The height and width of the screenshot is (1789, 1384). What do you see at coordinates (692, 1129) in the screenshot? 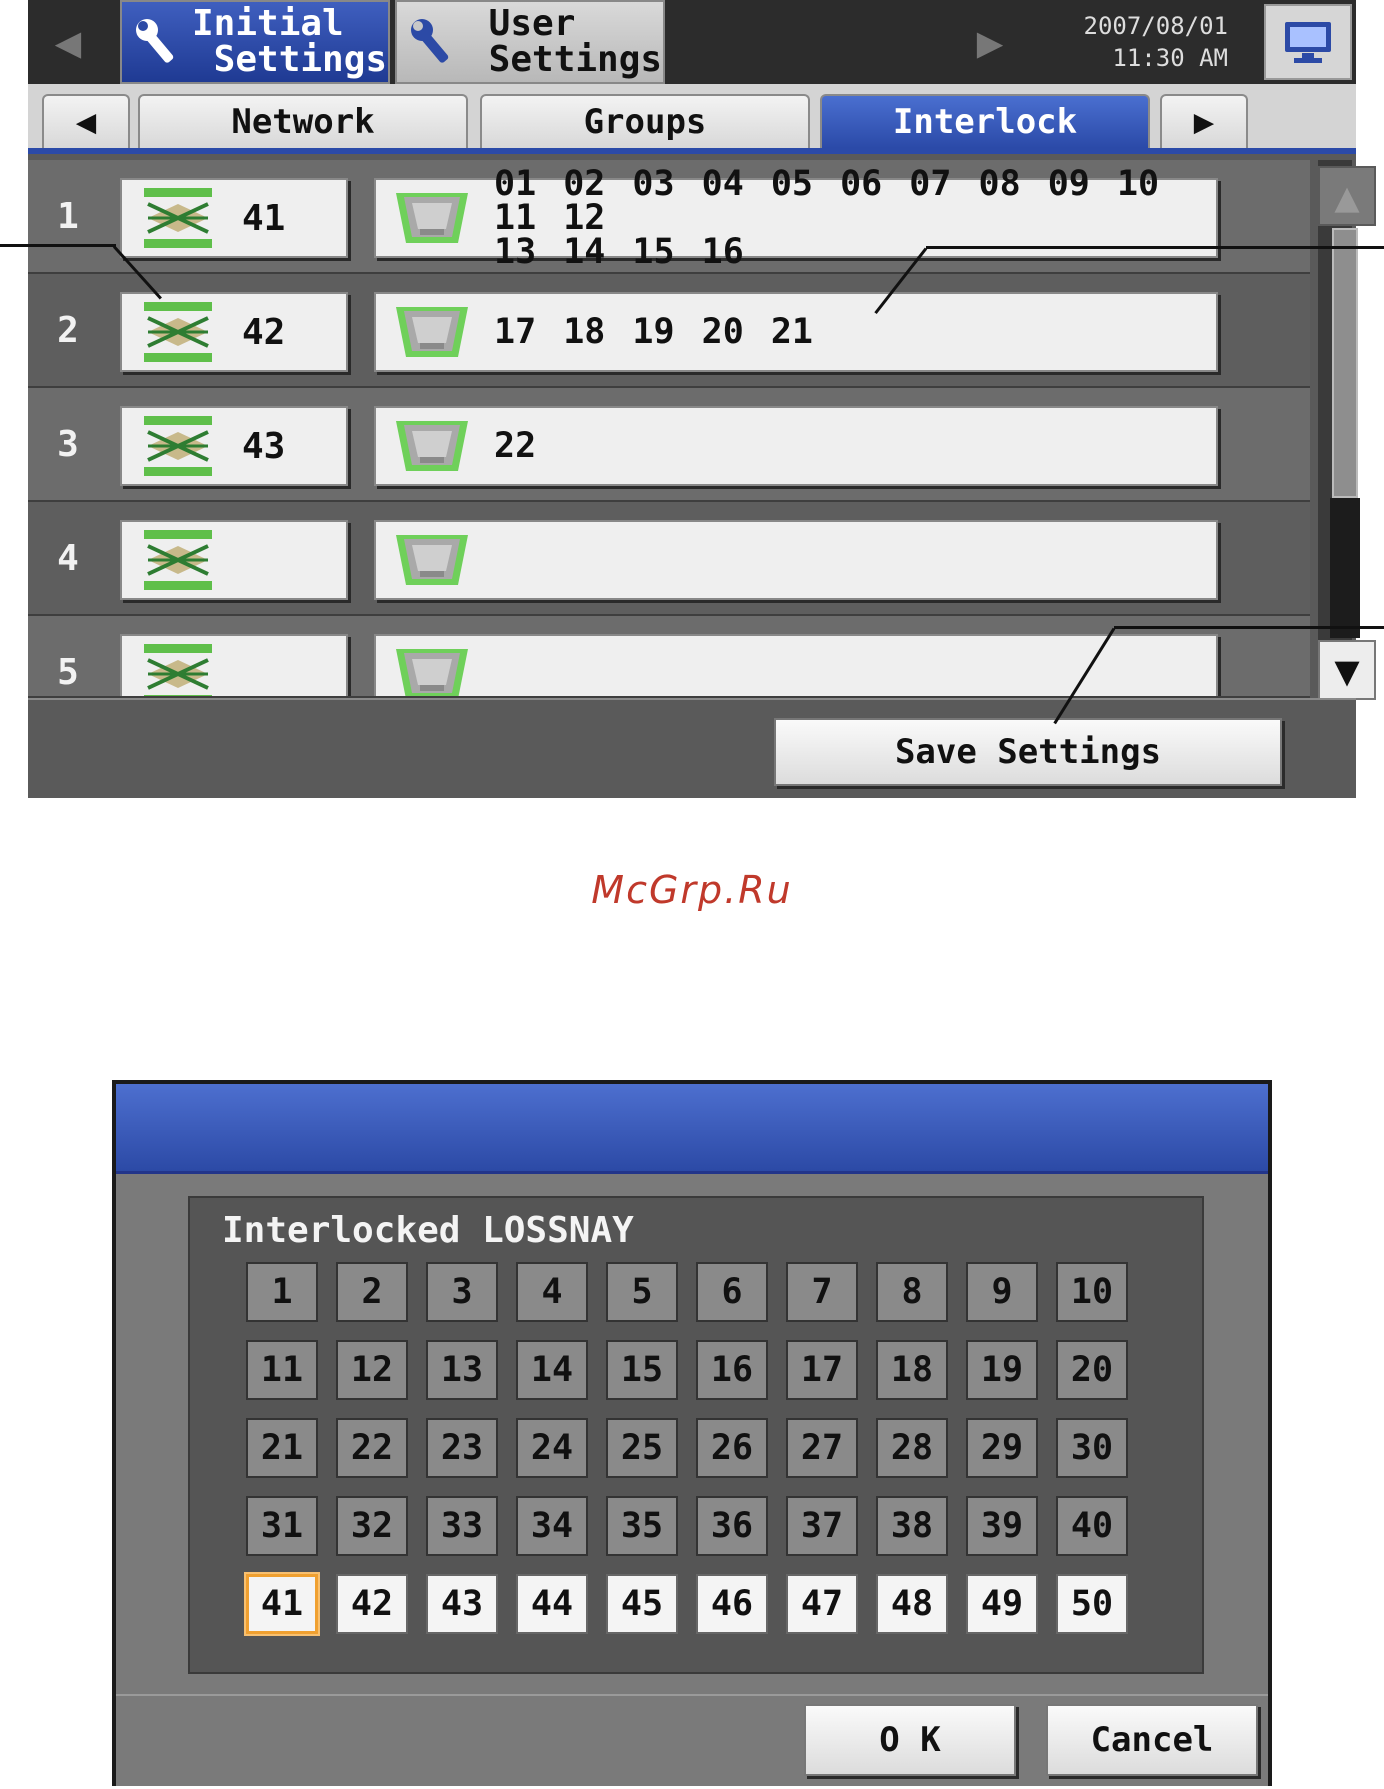
I see `dialog-title-bar` at bounding box center [692, 1129].